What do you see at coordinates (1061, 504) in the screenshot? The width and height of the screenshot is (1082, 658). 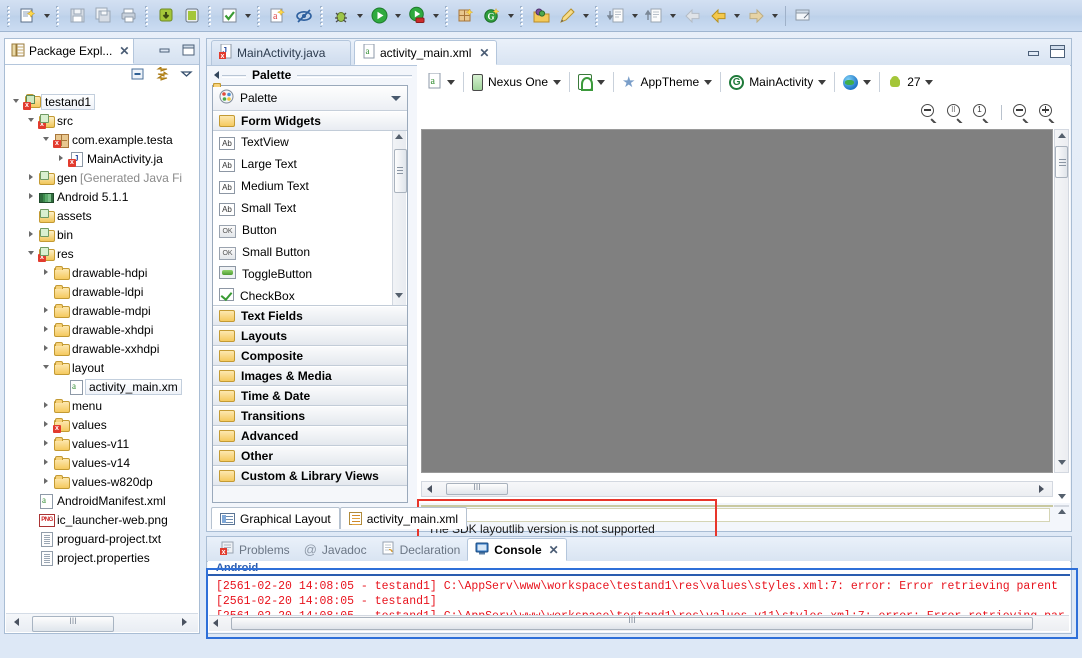 I see `error-panel-vscrollbar` at bounding box center [1061, 504].